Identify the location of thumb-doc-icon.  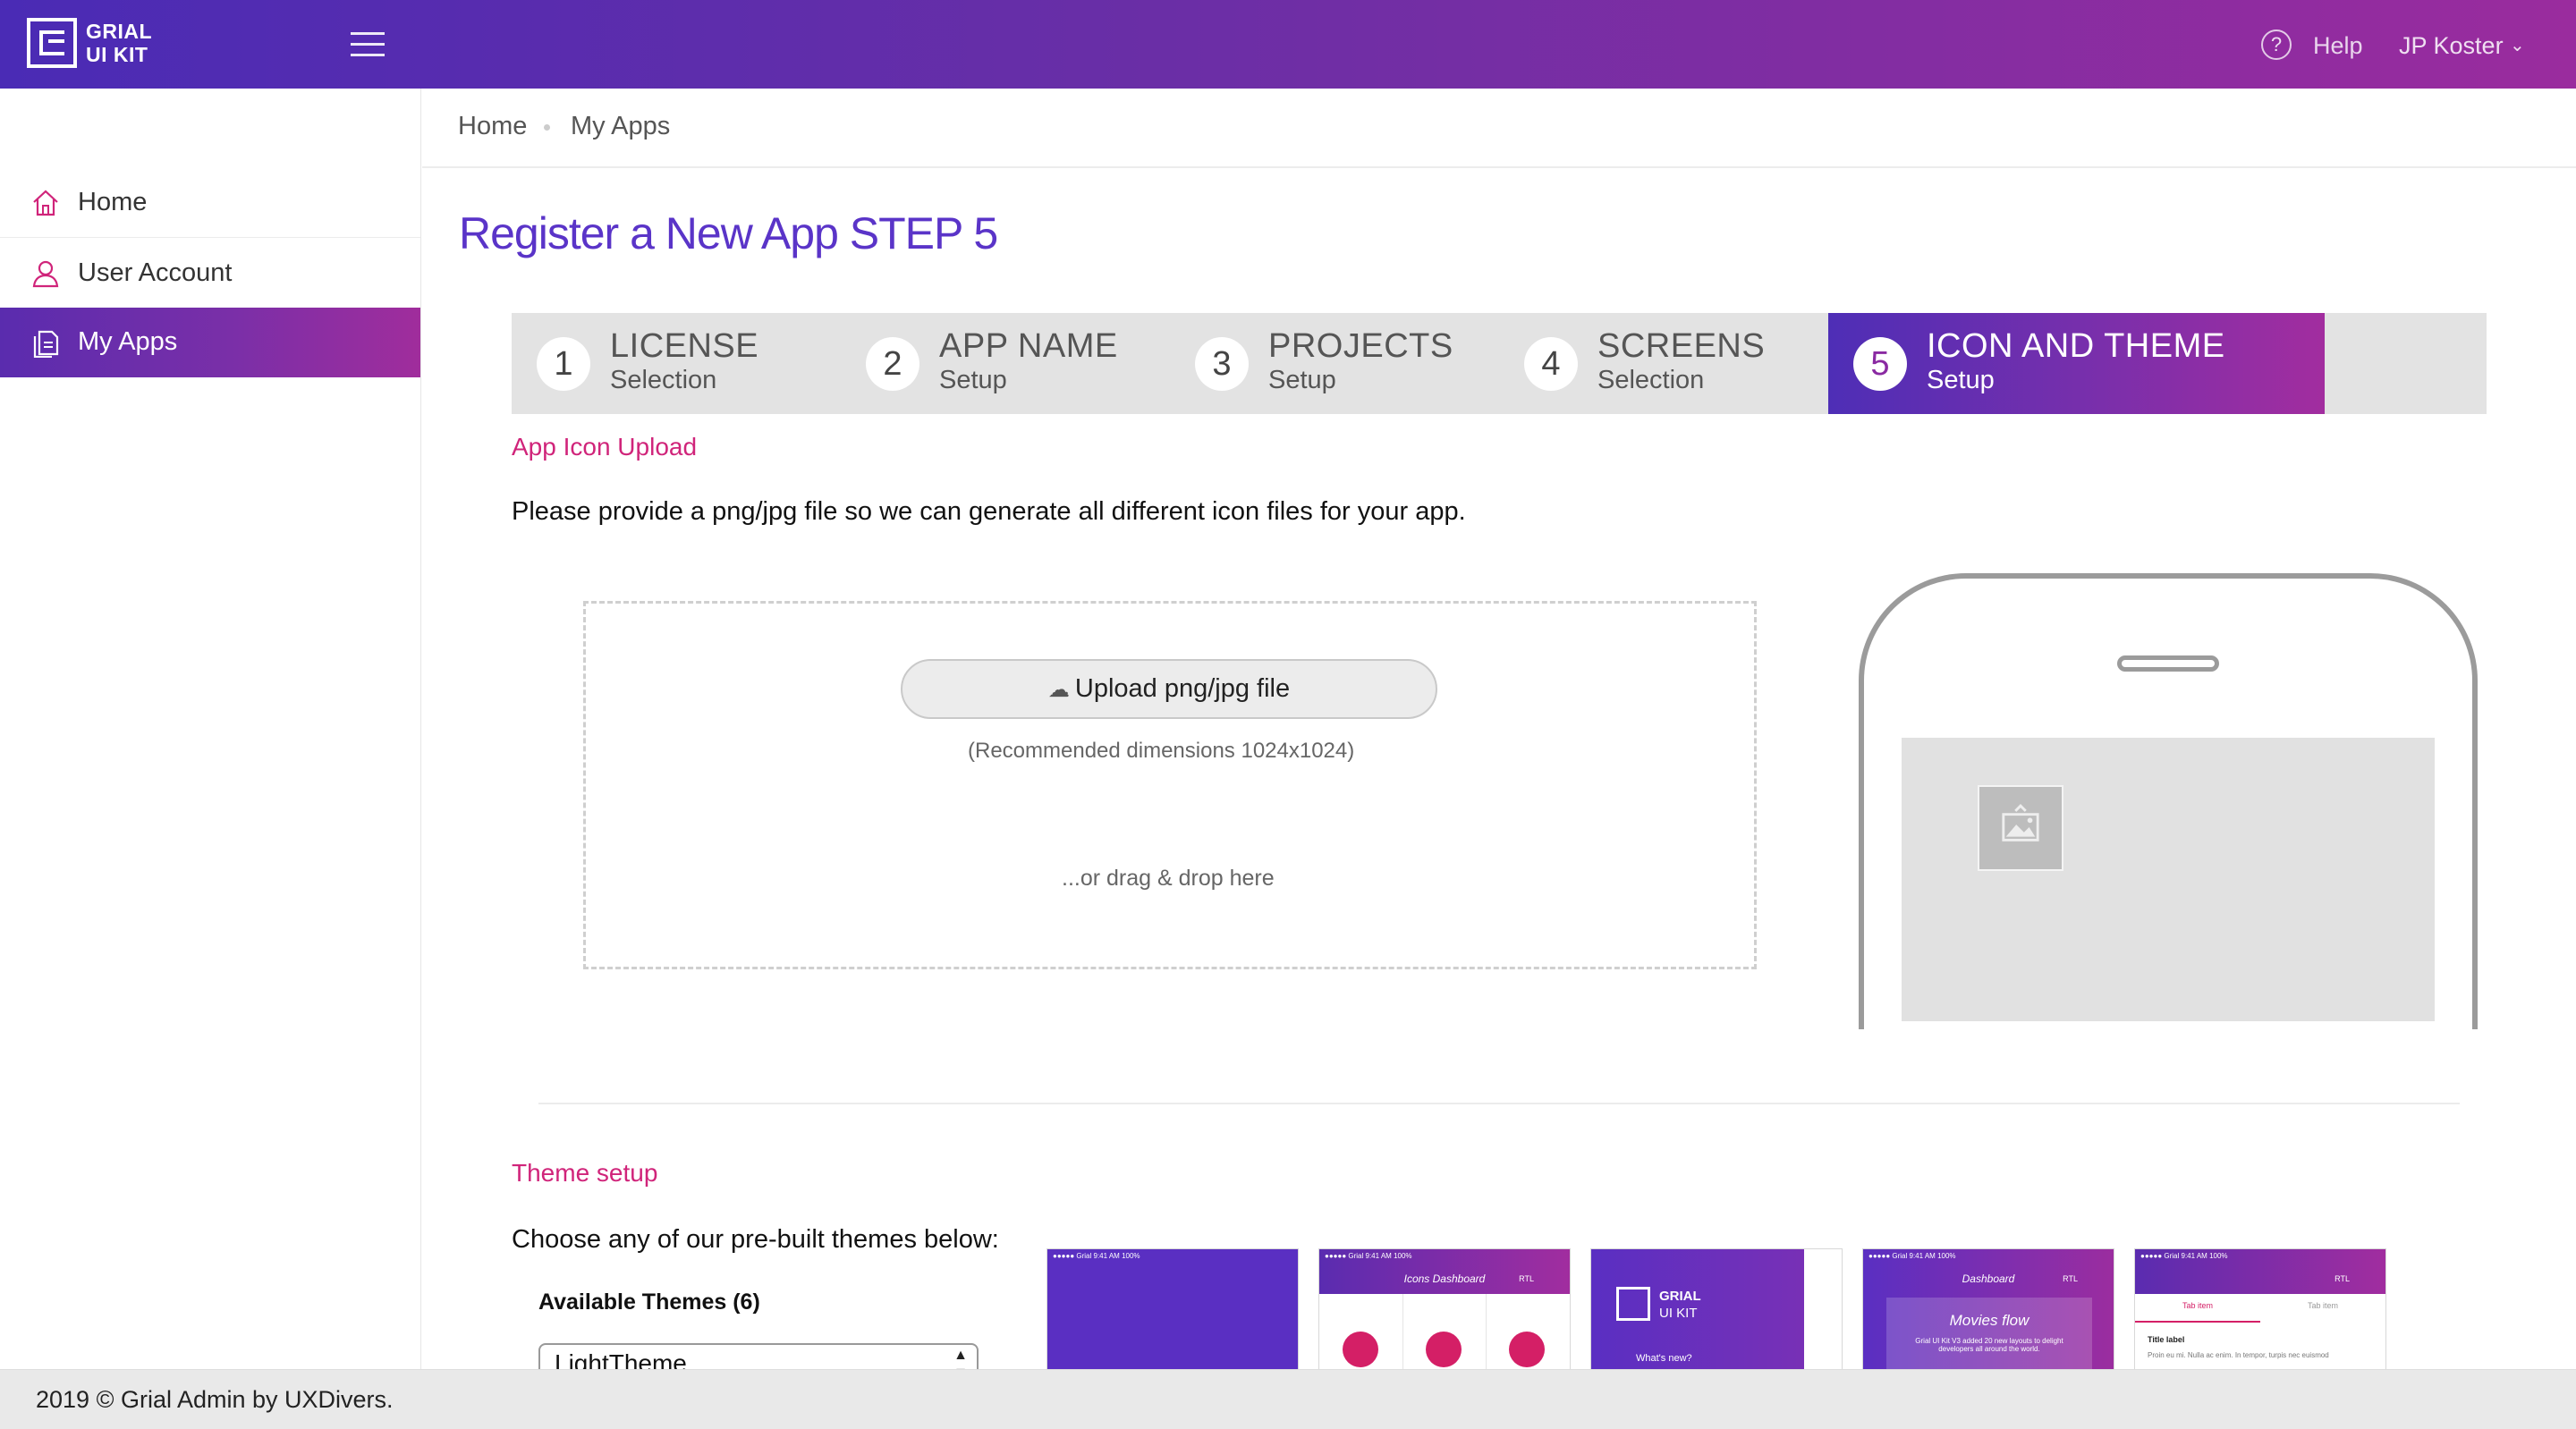
(1444, 1349).